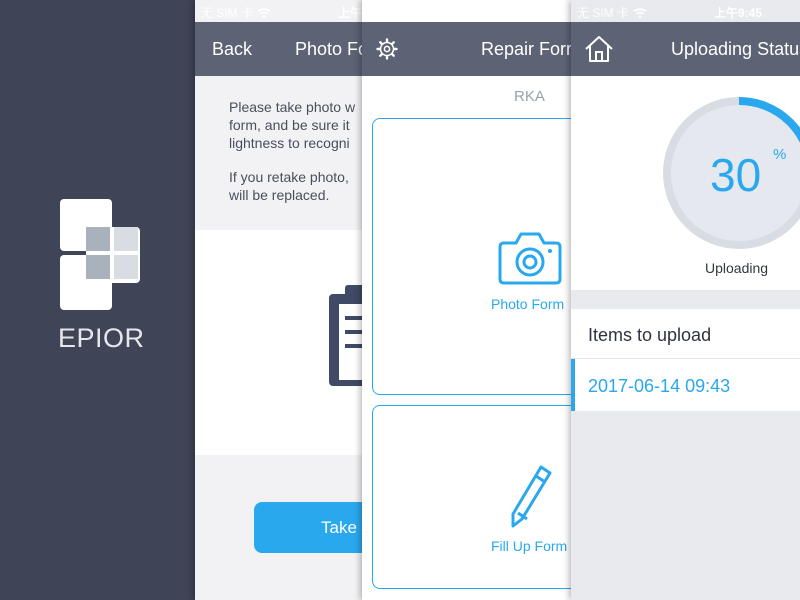 The width and height of the screenshot is (800, 600). What do you see at coordinates (350, 13) in the screenshot?
I see `status-time: 上午` at bounding box center [350, 13].